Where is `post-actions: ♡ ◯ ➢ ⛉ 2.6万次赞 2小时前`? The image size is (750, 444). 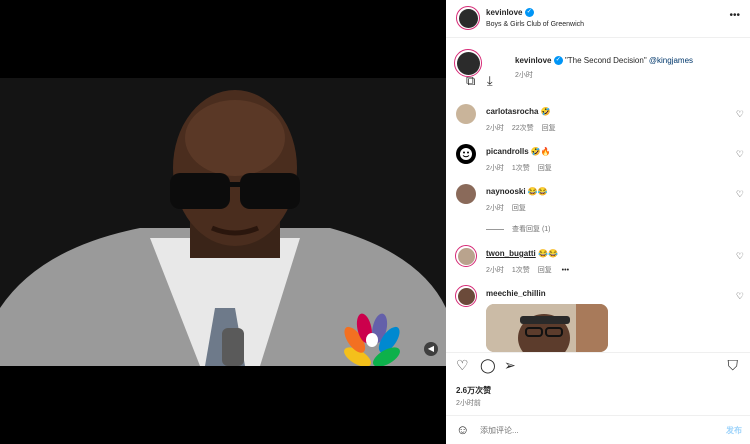 post-actions: ♡ ◯ ➢ ⛉ 2.6万次赞 2小时前 is located at coordinates (598, 384).